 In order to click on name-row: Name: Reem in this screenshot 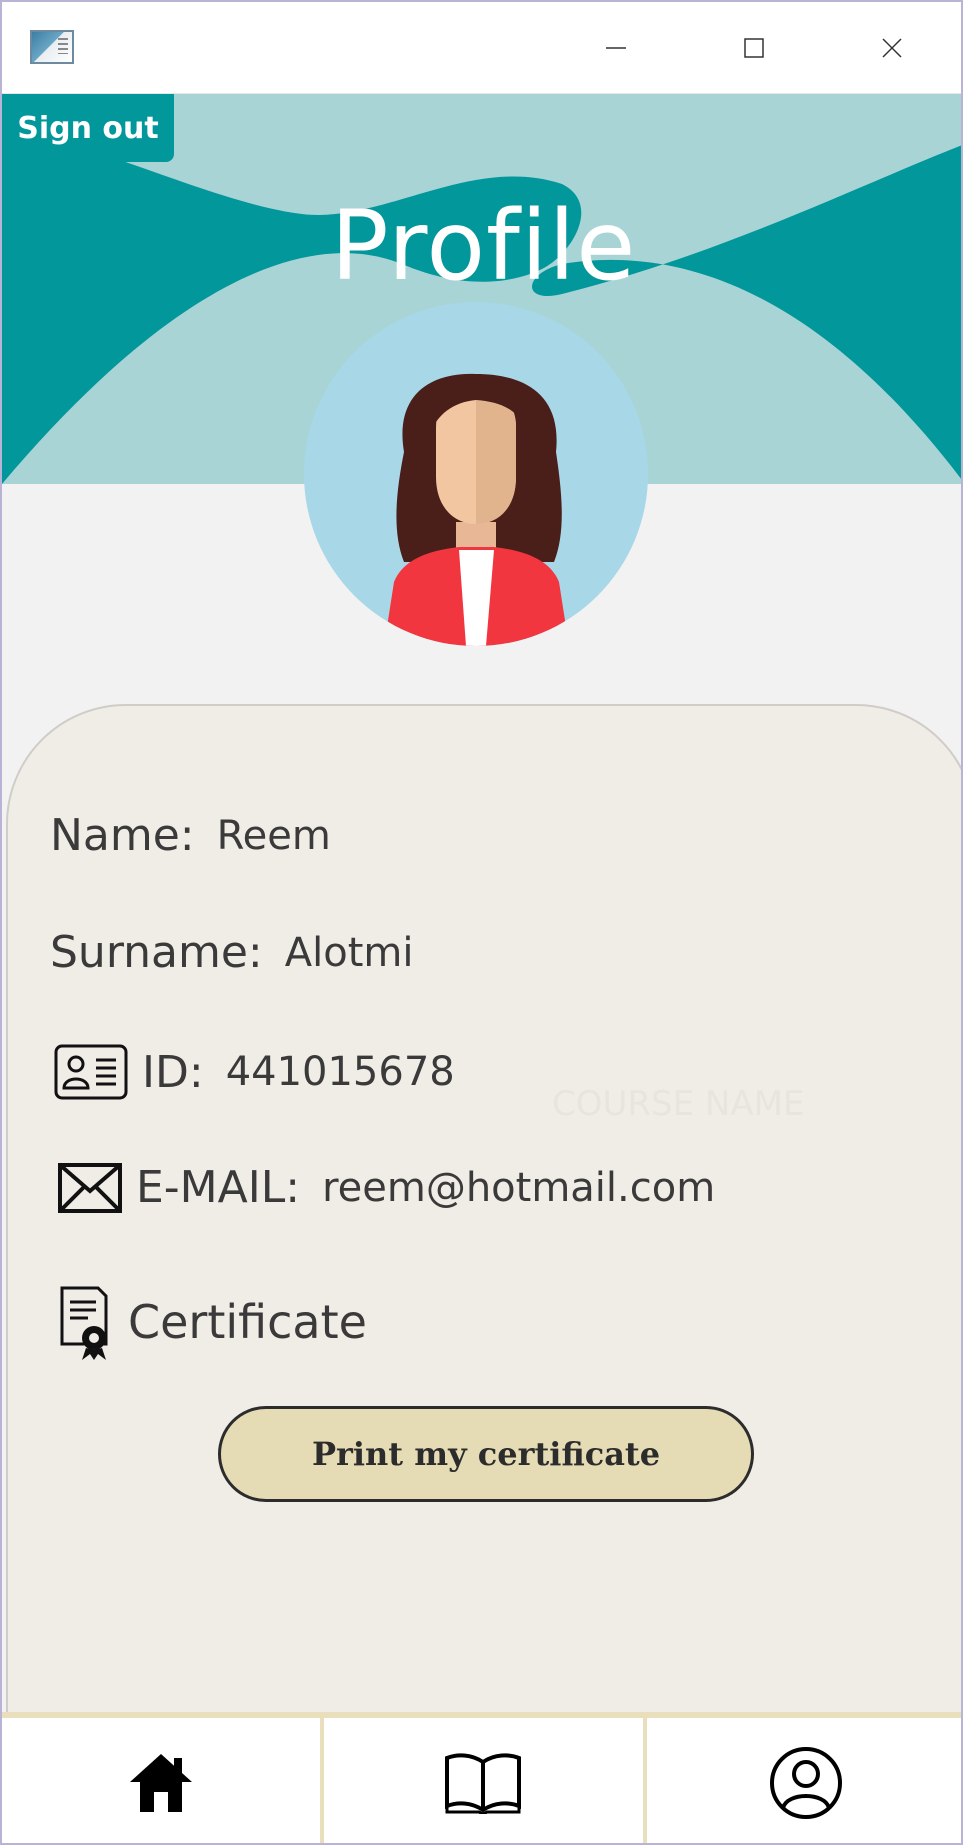, I will do `click(190, 835)`.